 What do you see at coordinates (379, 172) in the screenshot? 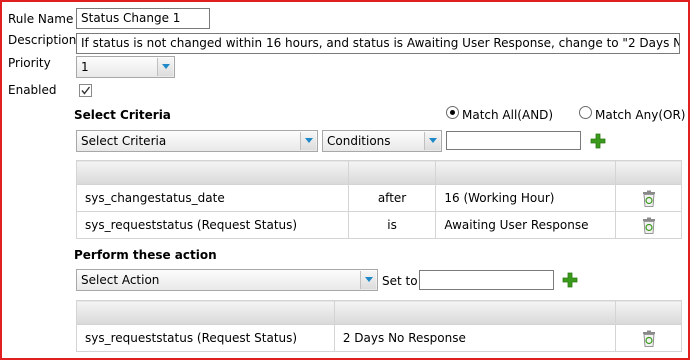
I see `criteria-table-header` at bounding box center [379, 172].